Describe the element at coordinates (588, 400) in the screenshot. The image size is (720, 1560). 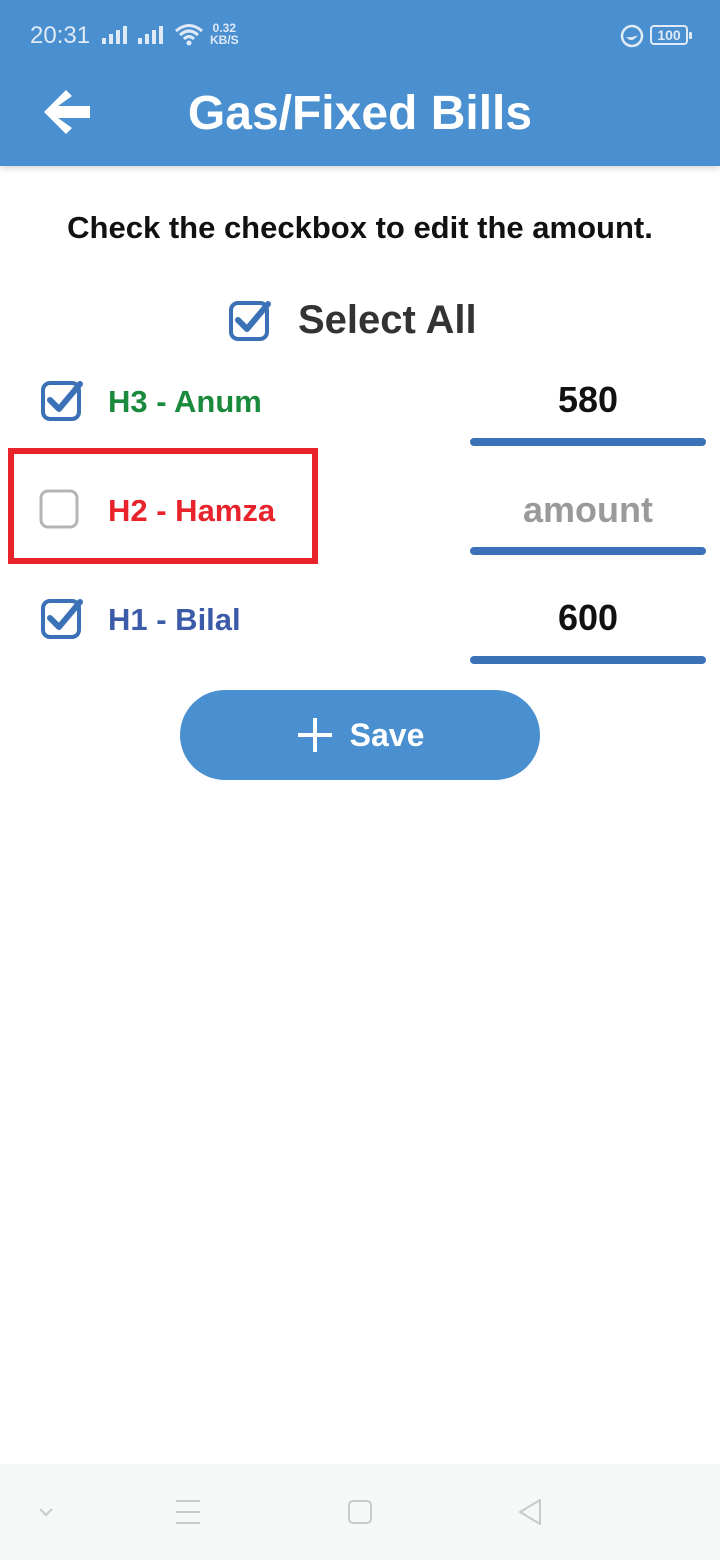
I see `amount-input-h3` at that location.